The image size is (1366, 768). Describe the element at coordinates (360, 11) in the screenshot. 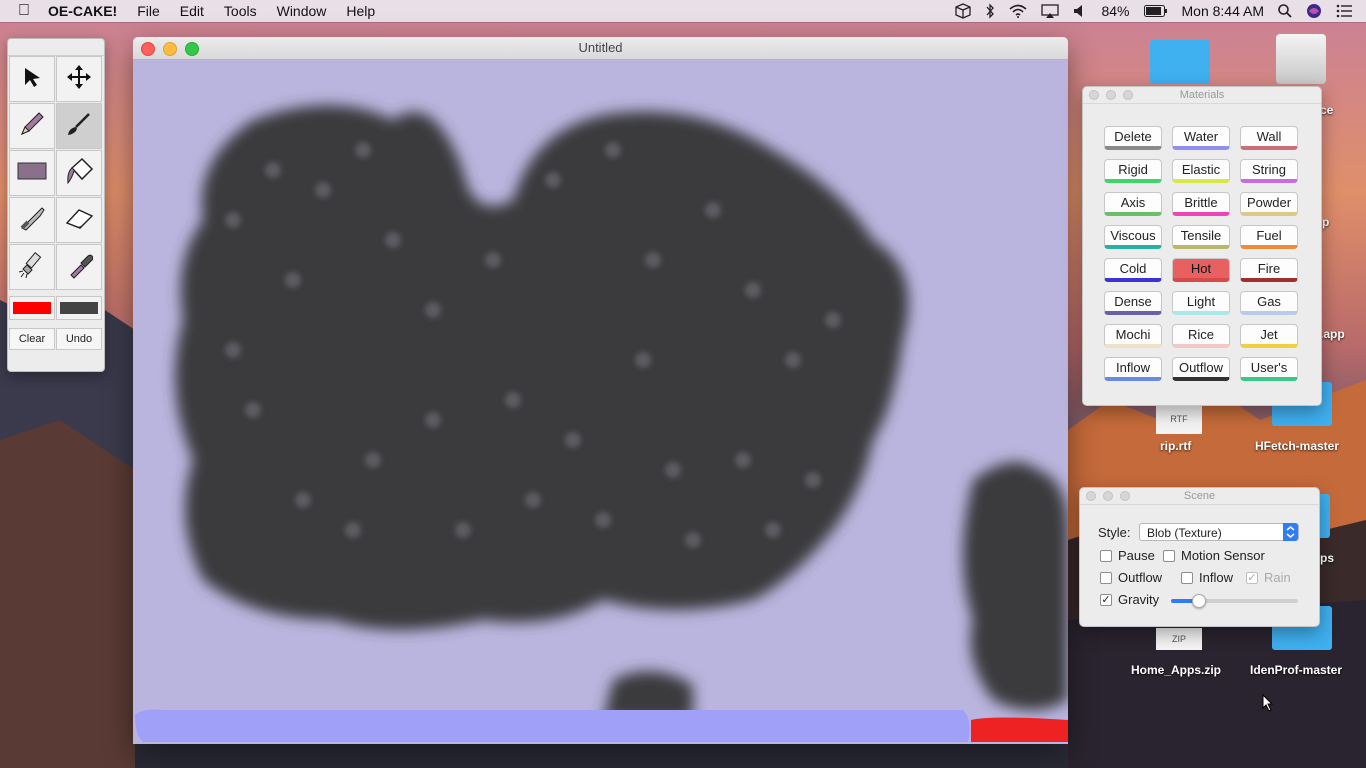

I see `menu-help: Help` at that location.